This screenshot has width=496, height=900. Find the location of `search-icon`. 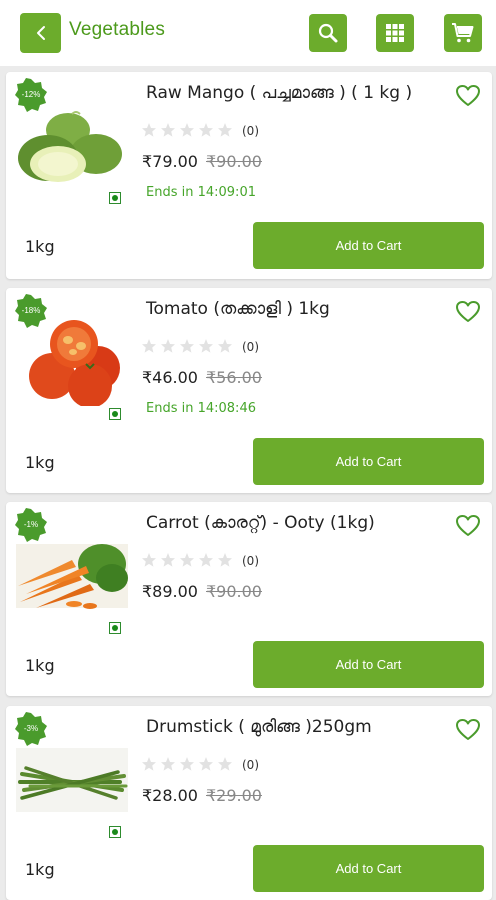

search-icon is located at coordinates (328, 33).